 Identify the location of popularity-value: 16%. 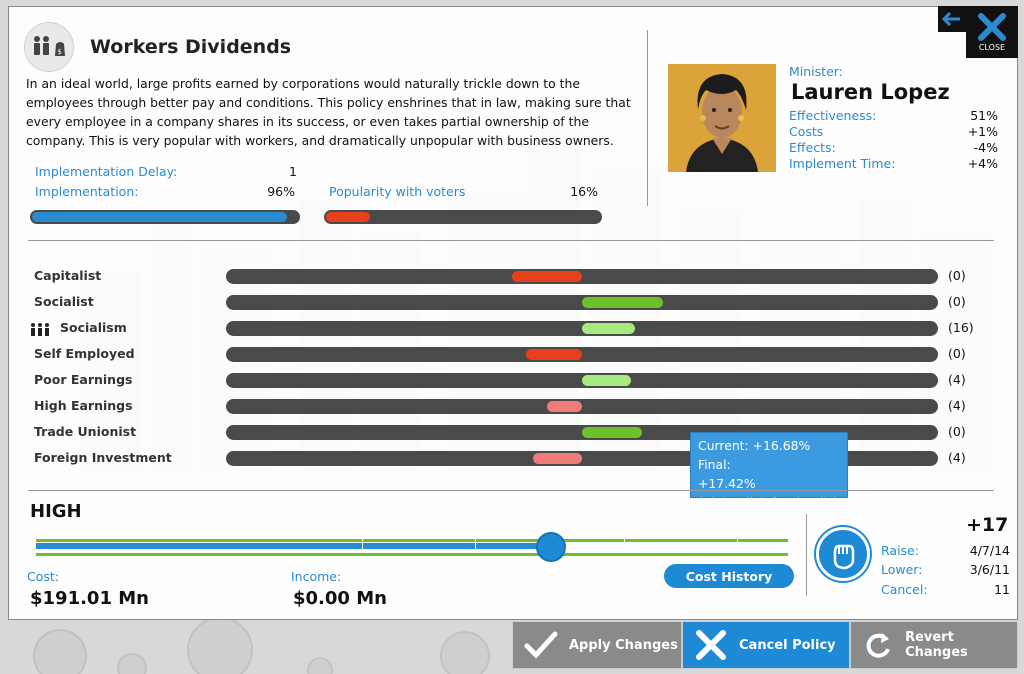
(584, 191).